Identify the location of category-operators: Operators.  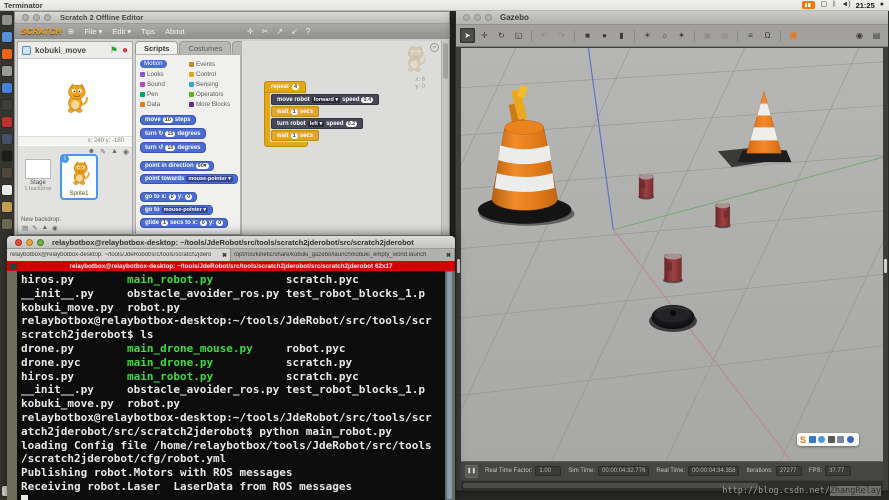
(213, 94).